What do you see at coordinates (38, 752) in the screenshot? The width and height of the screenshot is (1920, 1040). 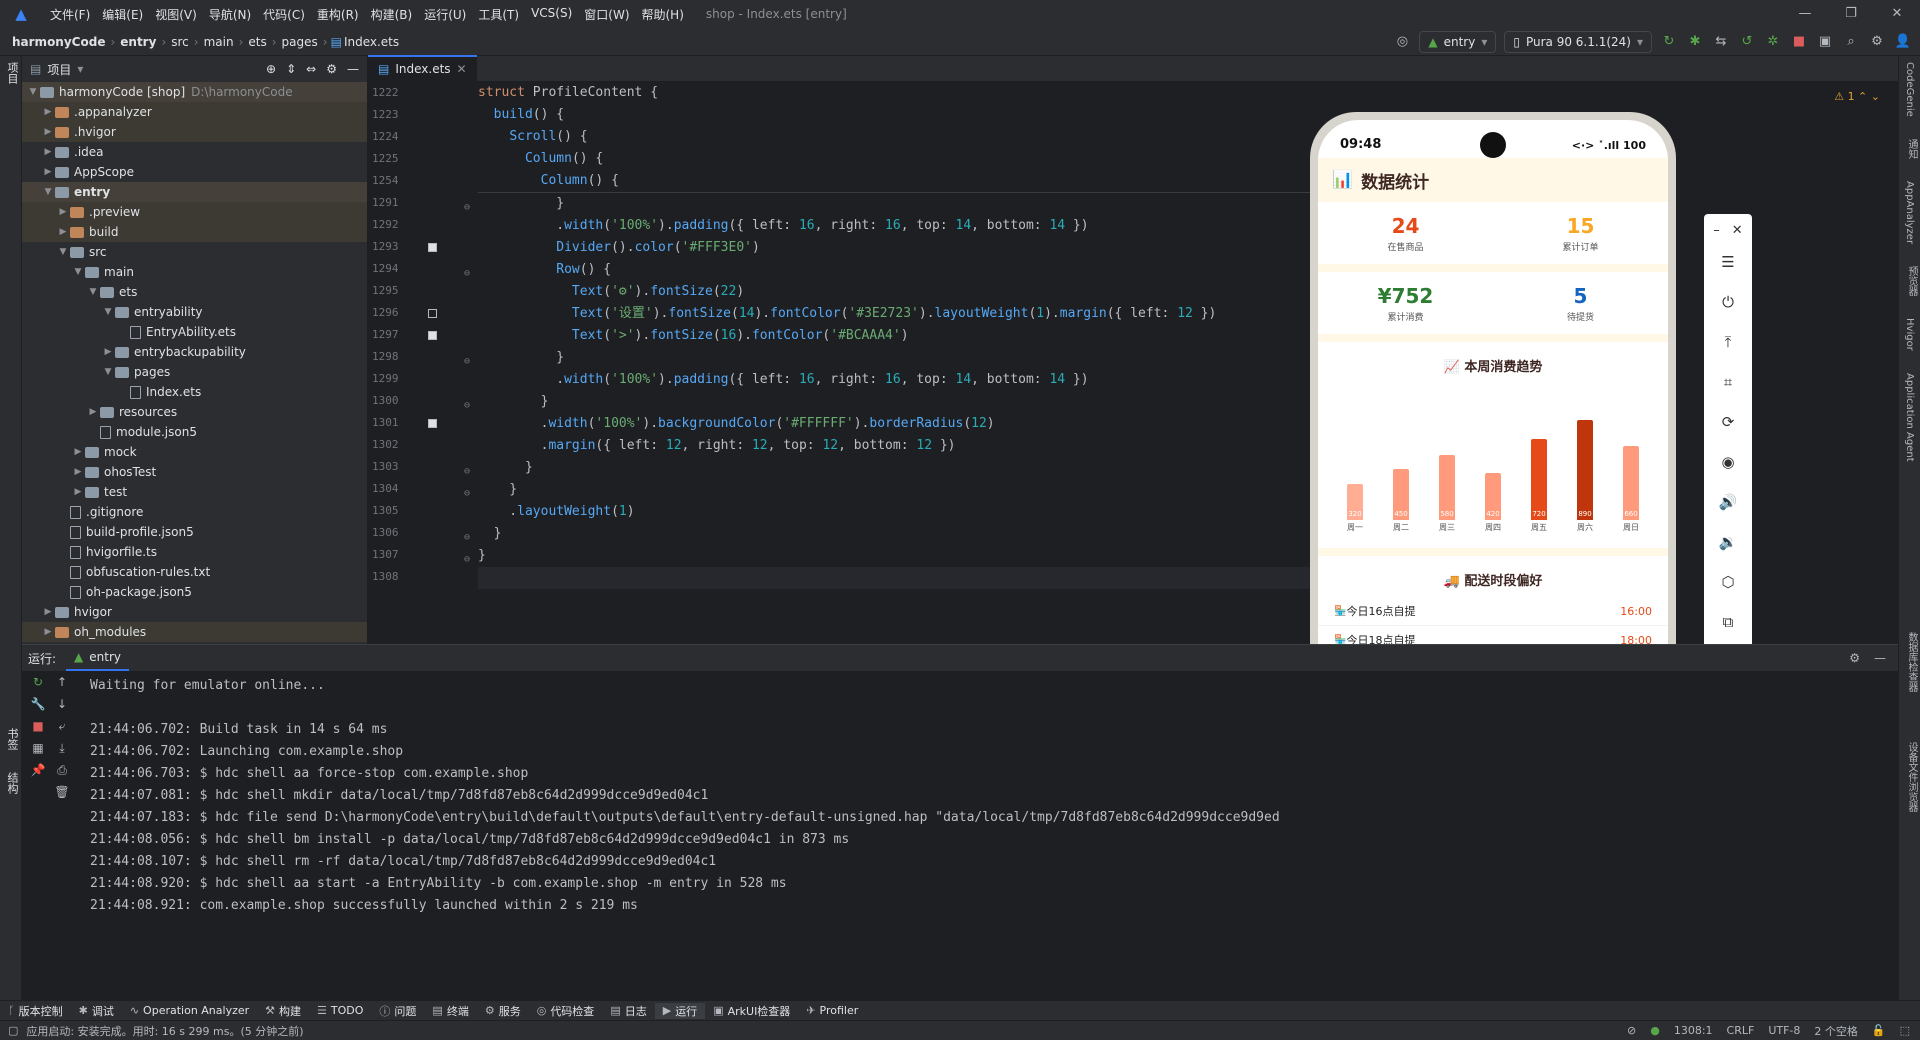 I see `layout-icon: ▦` at bounding box center [38, 752].